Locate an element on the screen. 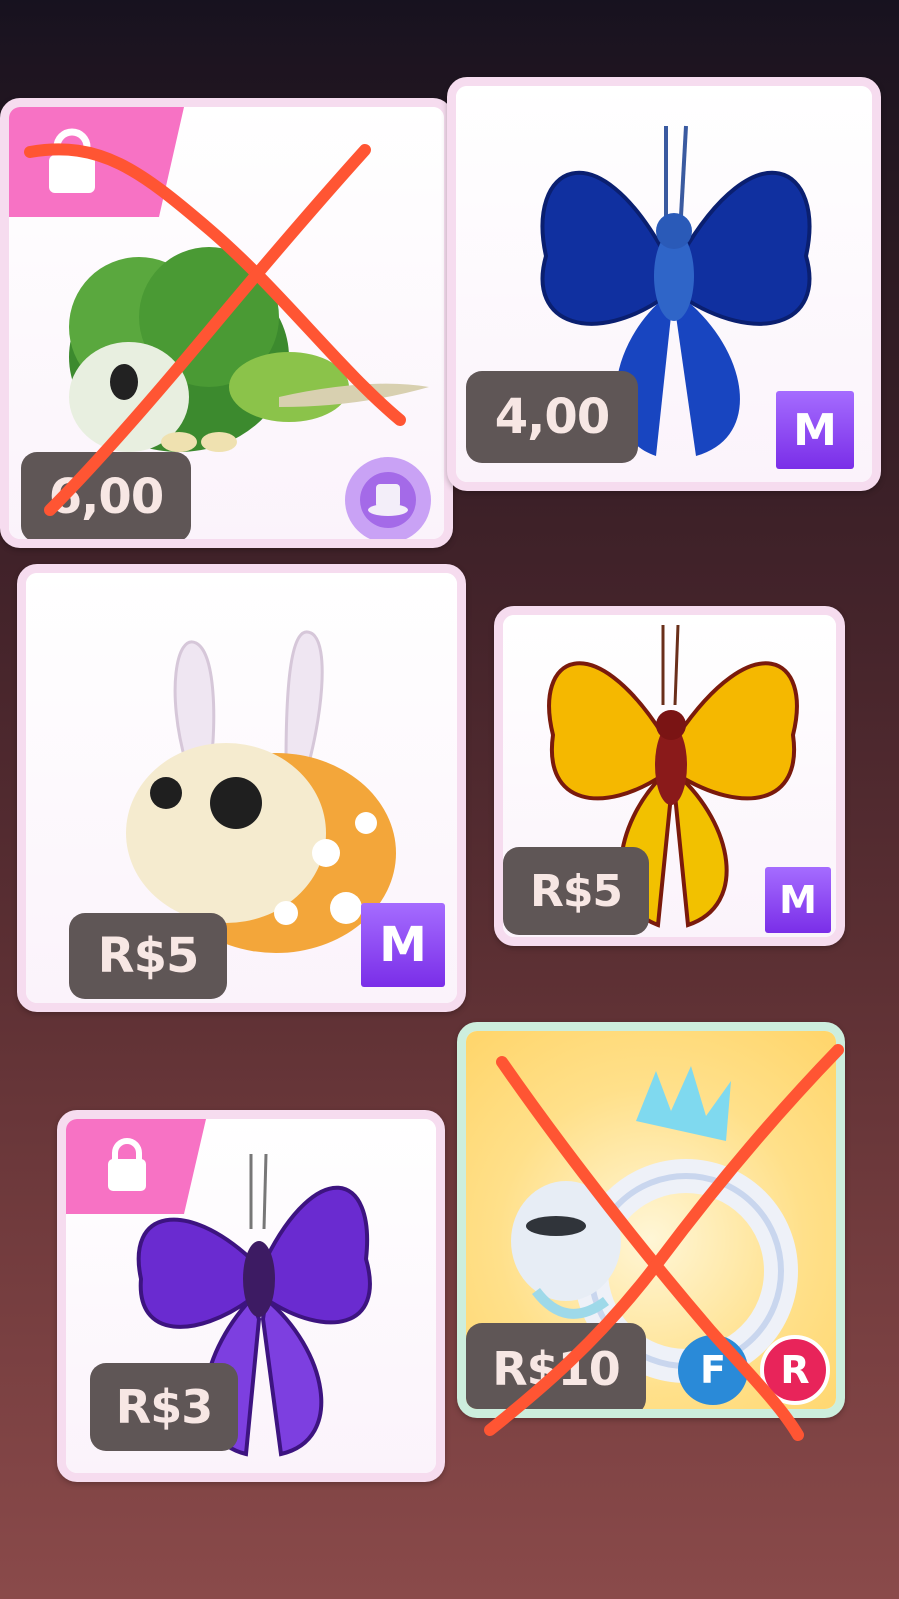 The width and height of the screenshot is (899, 1599). price-tag: R$10 is located at coordinates (556, 1366).